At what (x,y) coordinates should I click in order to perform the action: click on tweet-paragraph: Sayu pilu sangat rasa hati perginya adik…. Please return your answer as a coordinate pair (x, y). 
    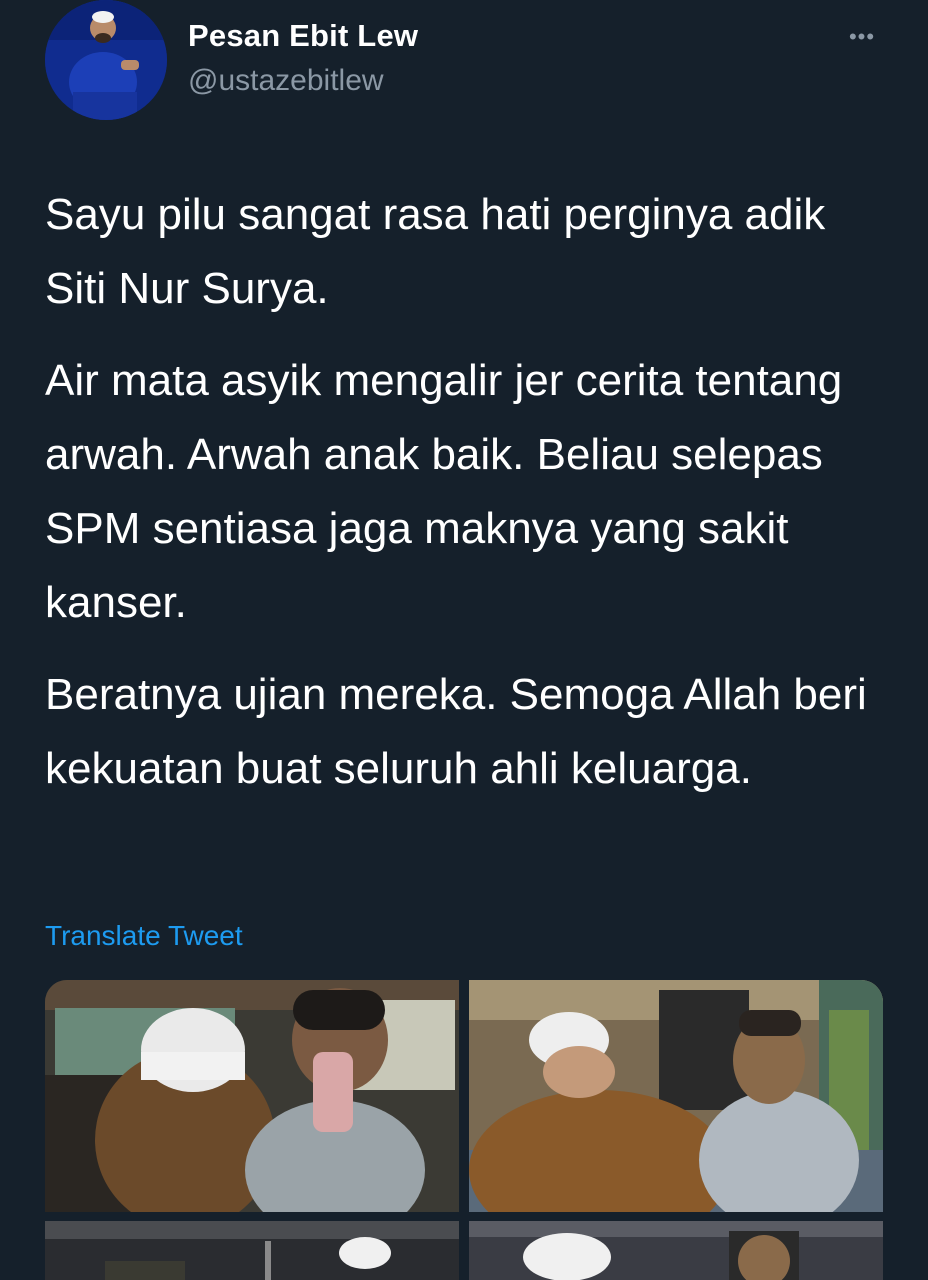
    Looking at the image, I should click on (435, 251).